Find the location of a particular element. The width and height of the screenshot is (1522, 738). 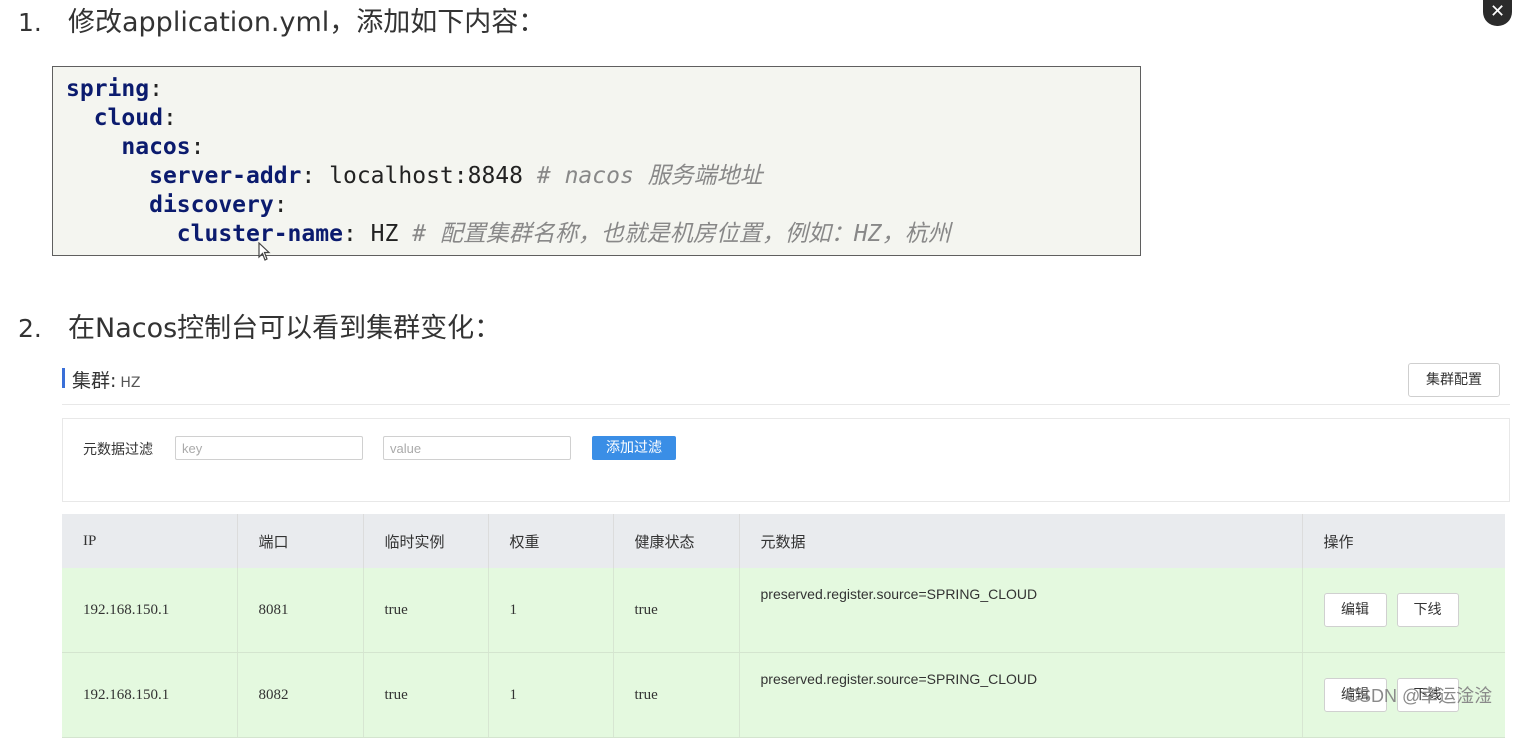

step-number: 1. is located at coordinates (30, 22).